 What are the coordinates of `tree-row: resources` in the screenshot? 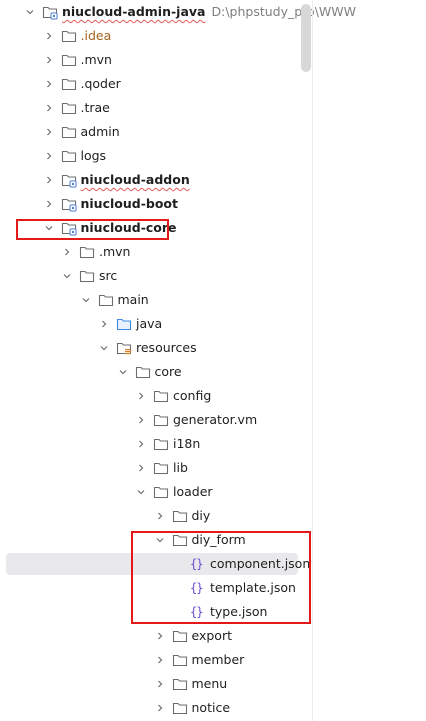 It's located at (156, 348).